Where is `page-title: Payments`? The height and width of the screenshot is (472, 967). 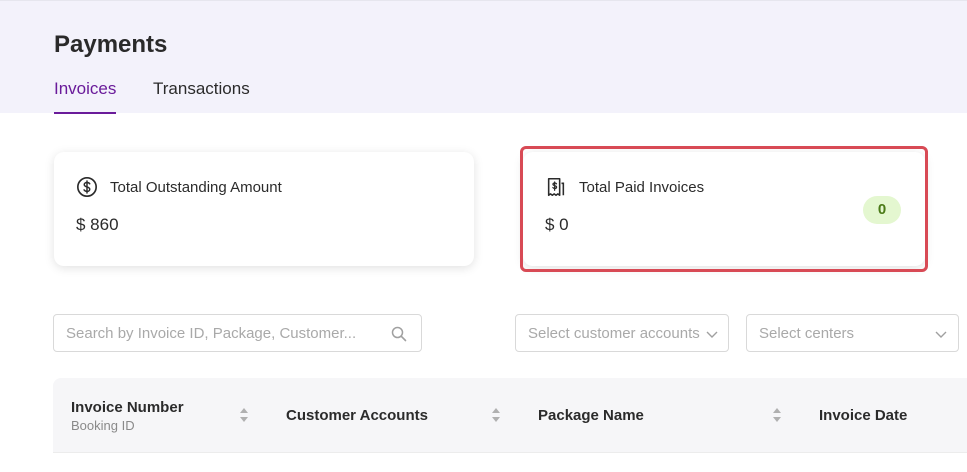
page-title: Payments is located at coordinates (111, 44).